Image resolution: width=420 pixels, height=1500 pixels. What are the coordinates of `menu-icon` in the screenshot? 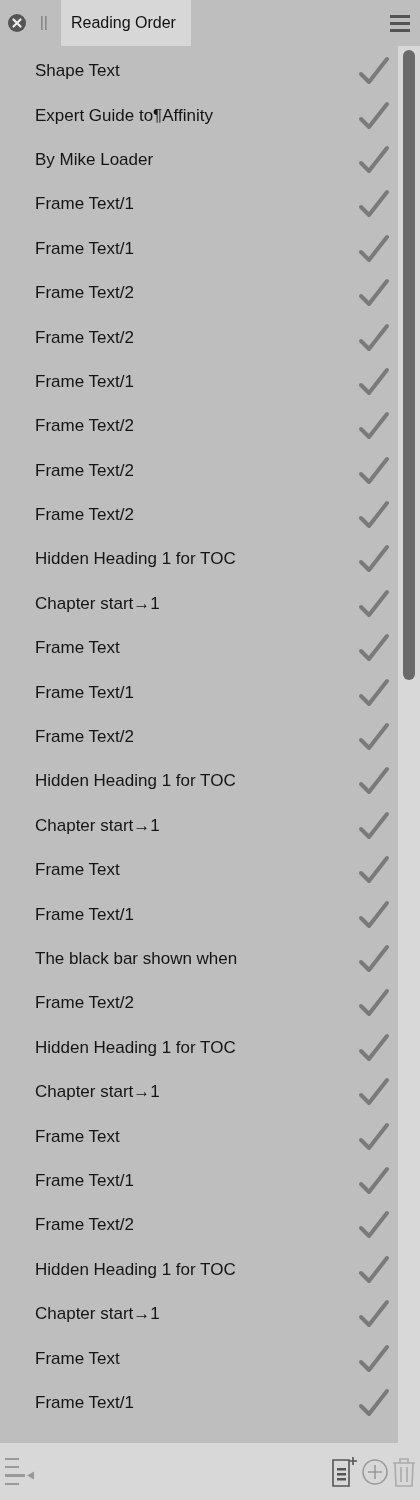 It's located at (400, 23).